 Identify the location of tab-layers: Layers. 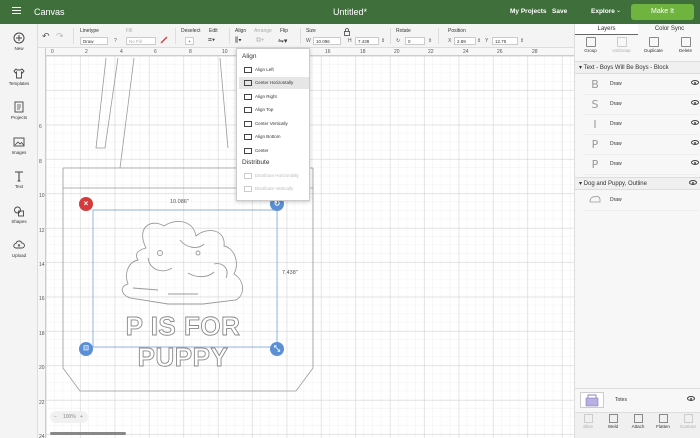
(606, 29).